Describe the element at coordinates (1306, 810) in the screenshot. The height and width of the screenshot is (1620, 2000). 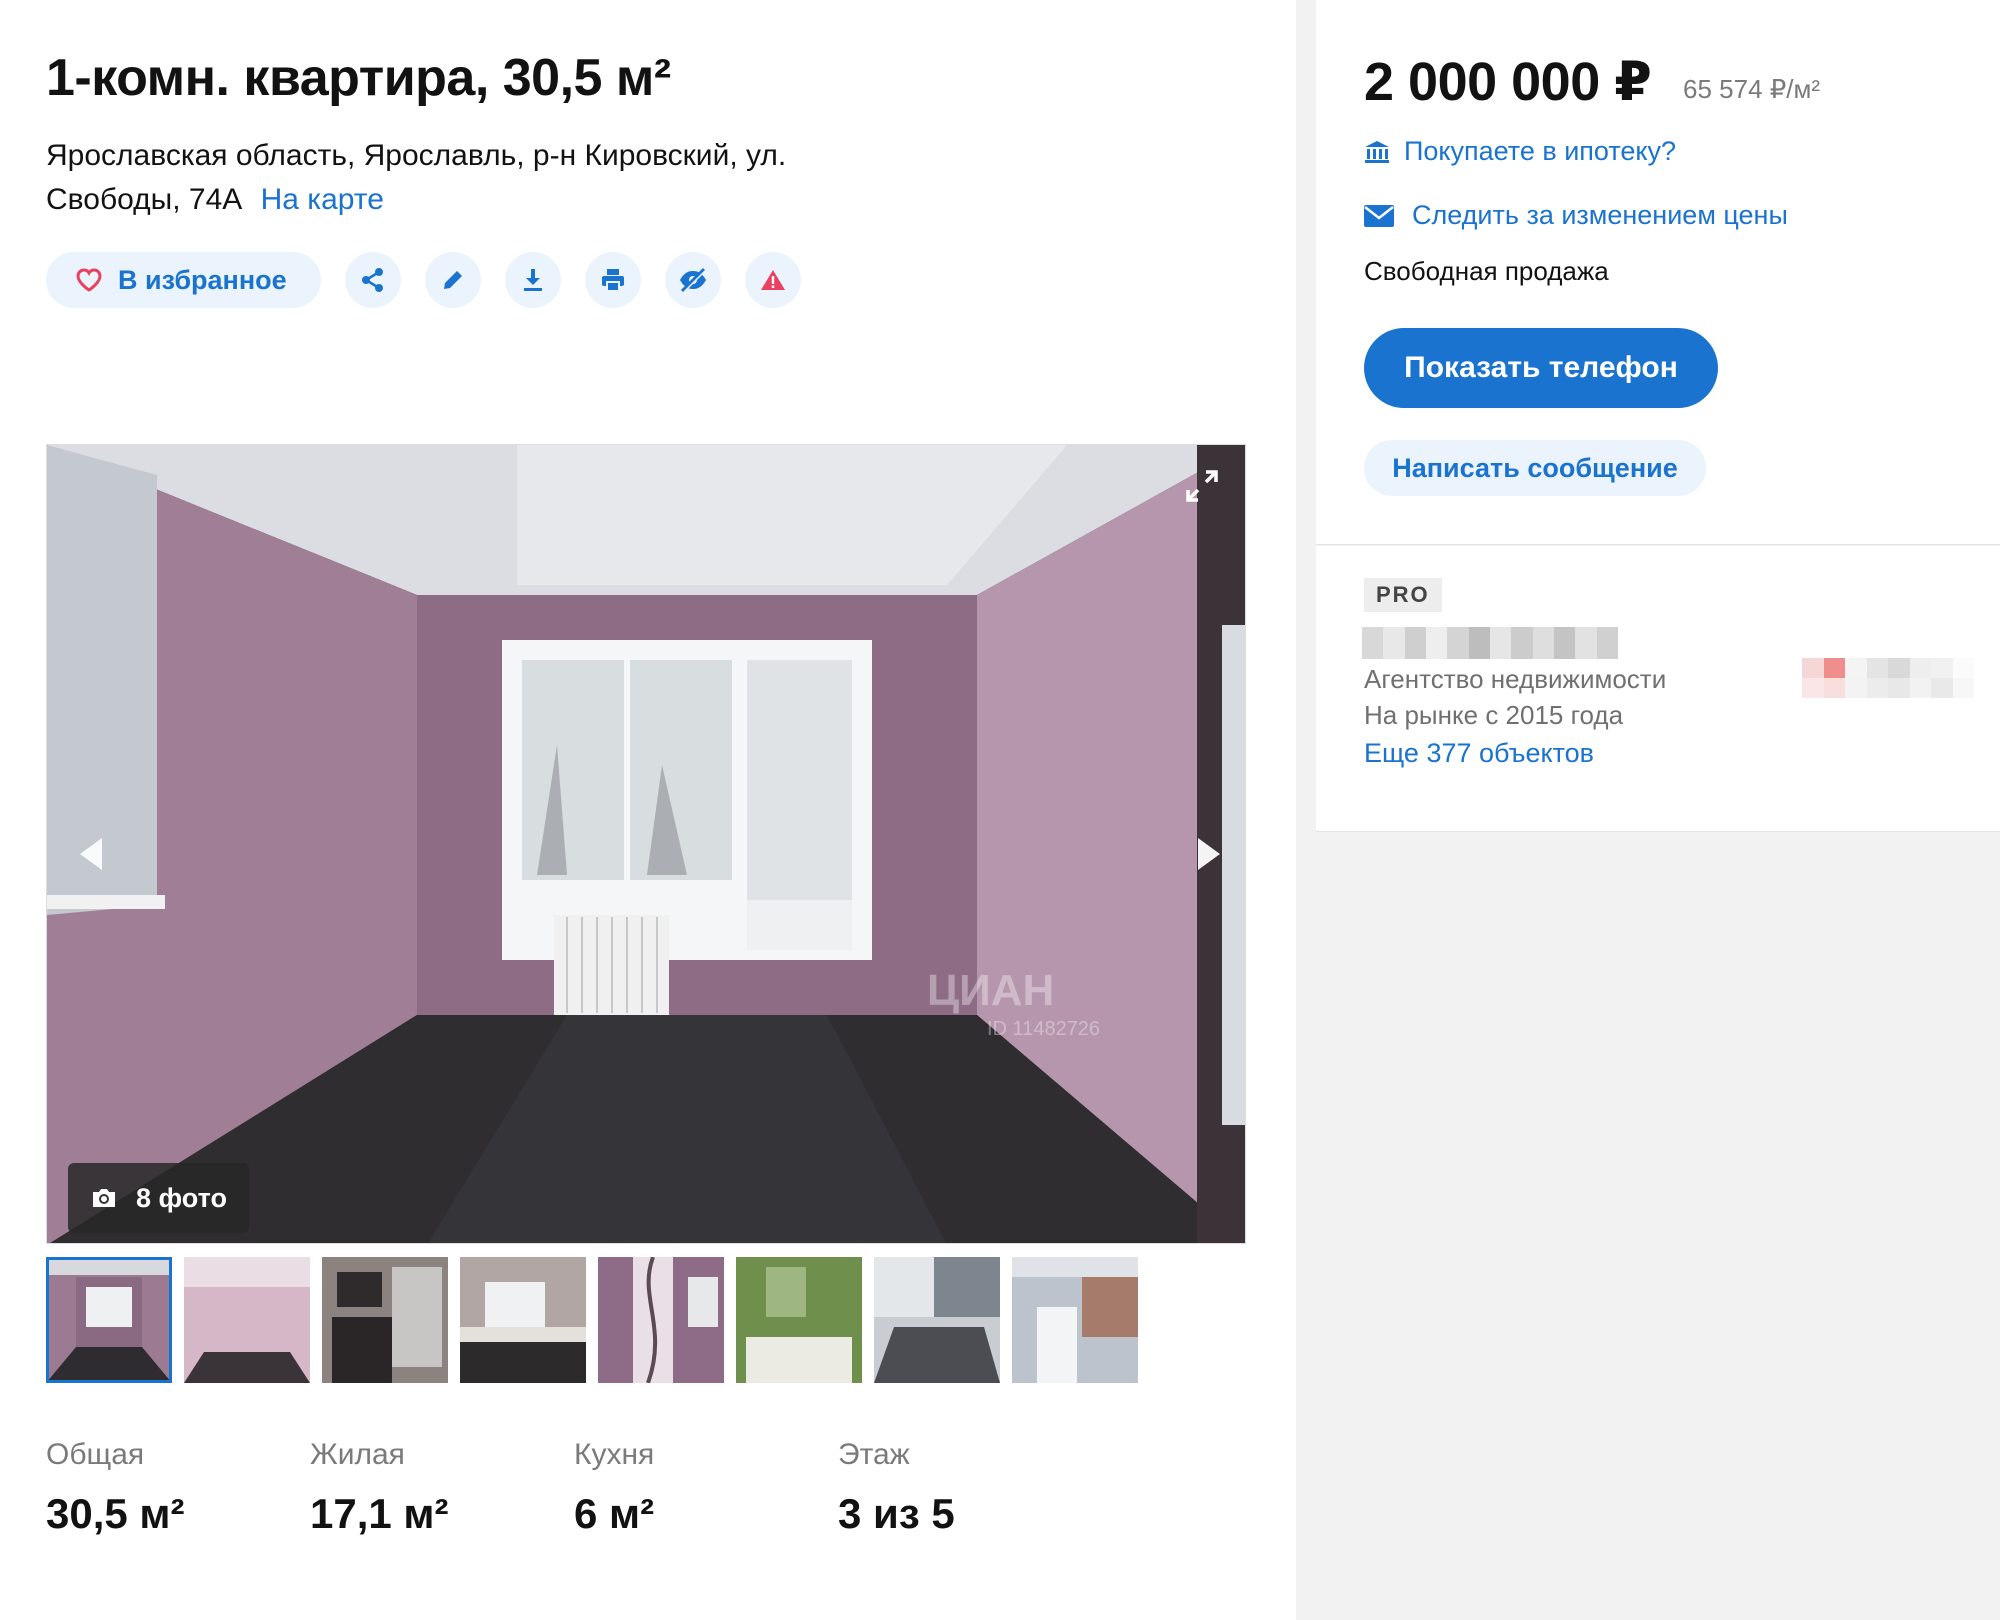
I see `column-divider` at that location.